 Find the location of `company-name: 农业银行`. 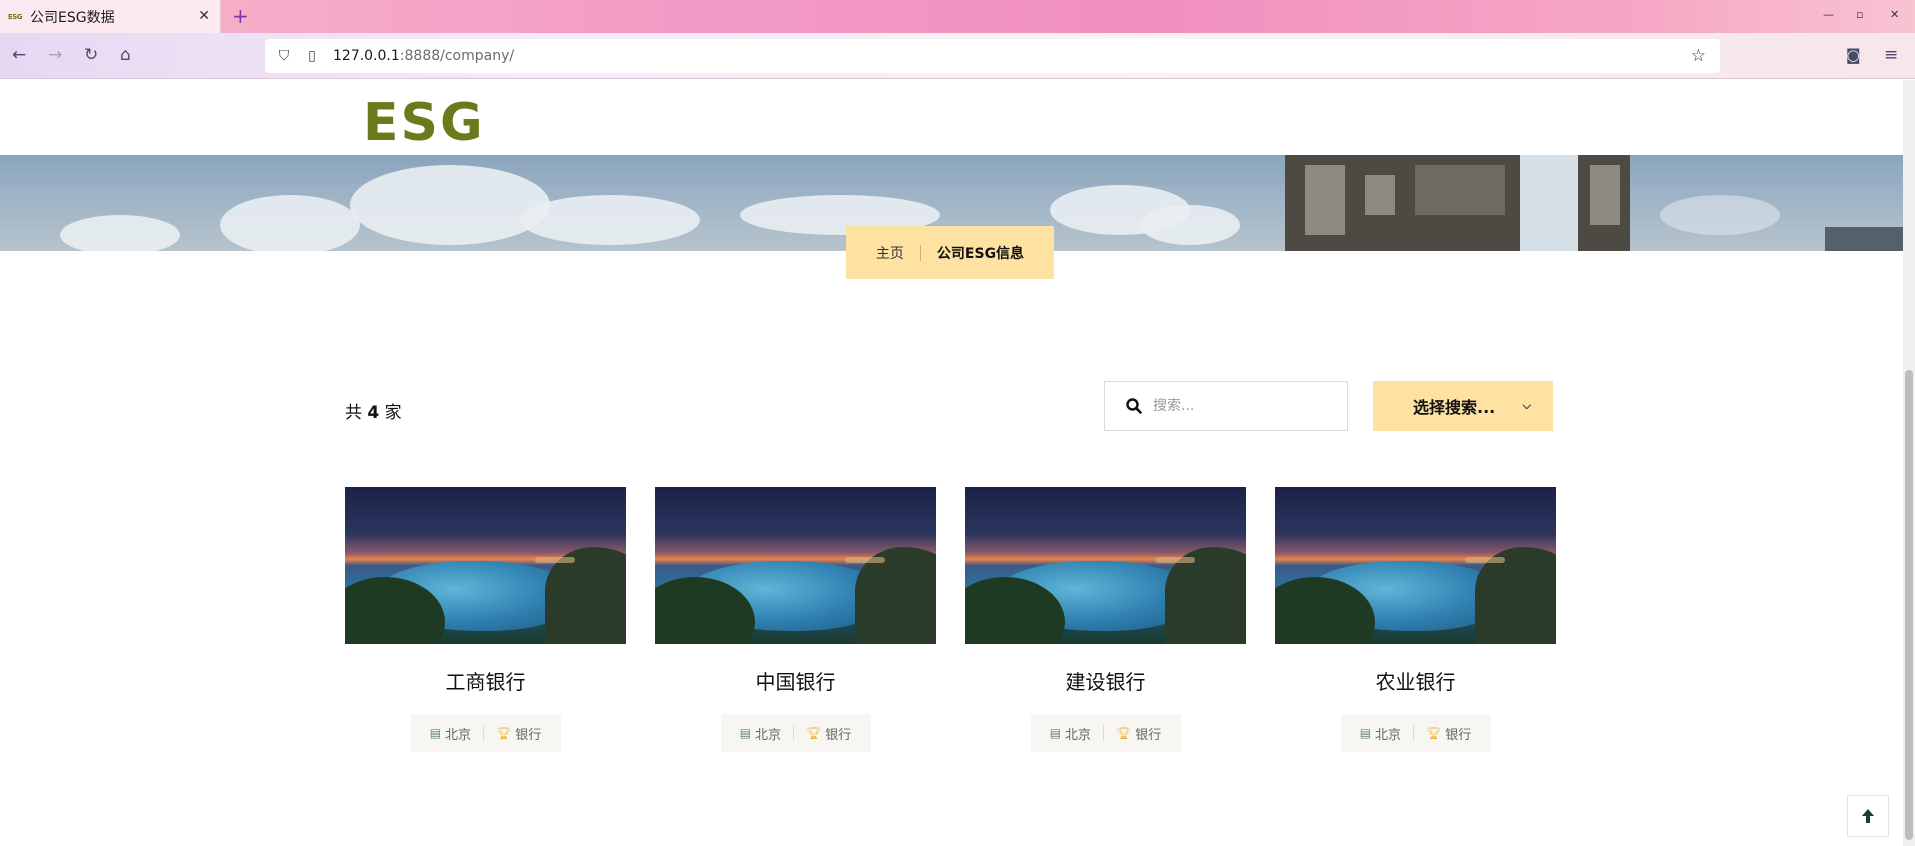

company-name: 农业银行 is located at coordinates (1415, 680).